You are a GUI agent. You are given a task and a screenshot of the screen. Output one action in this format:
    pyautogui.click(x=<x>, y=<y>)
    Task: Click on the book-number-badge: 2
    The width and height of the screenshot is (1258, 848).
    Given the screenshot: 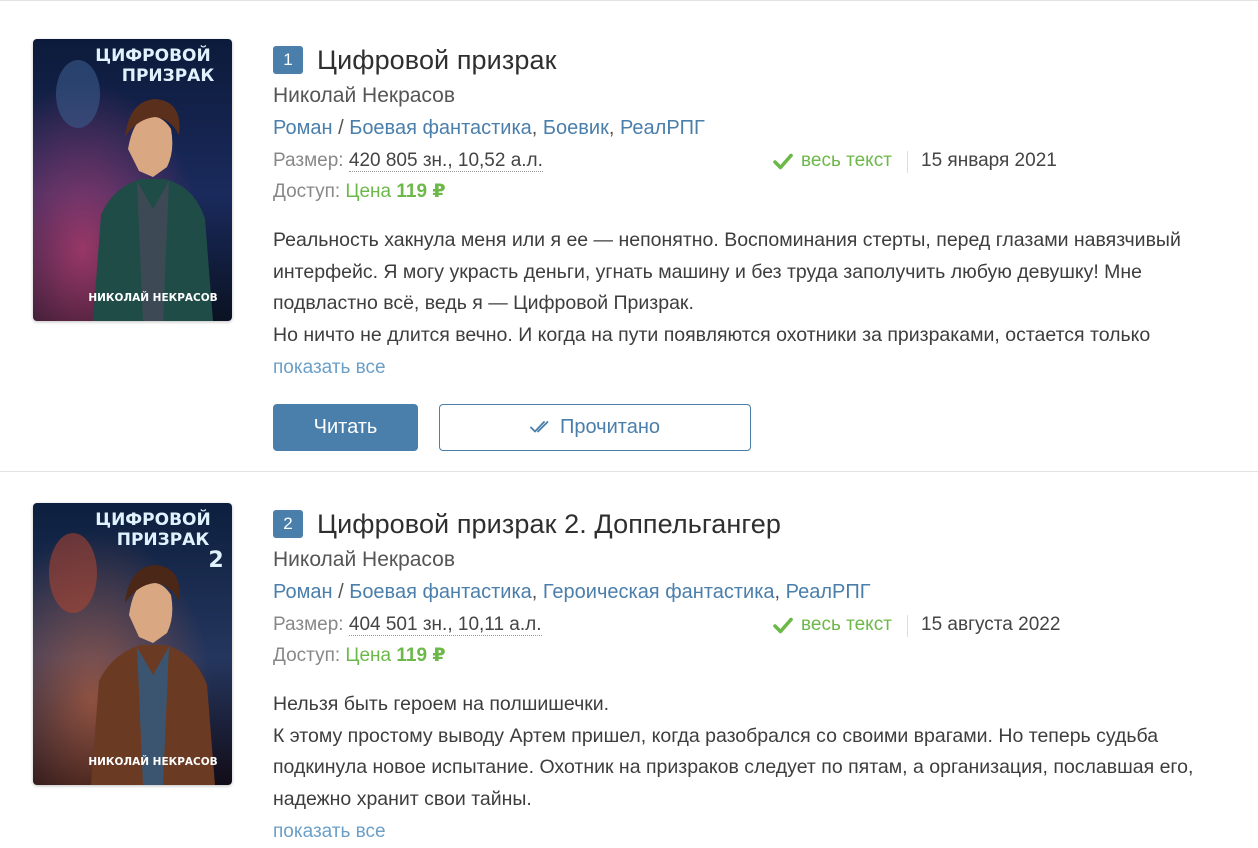 What is the action you would take?
    pyautogui.click(x=288, y=524)
    